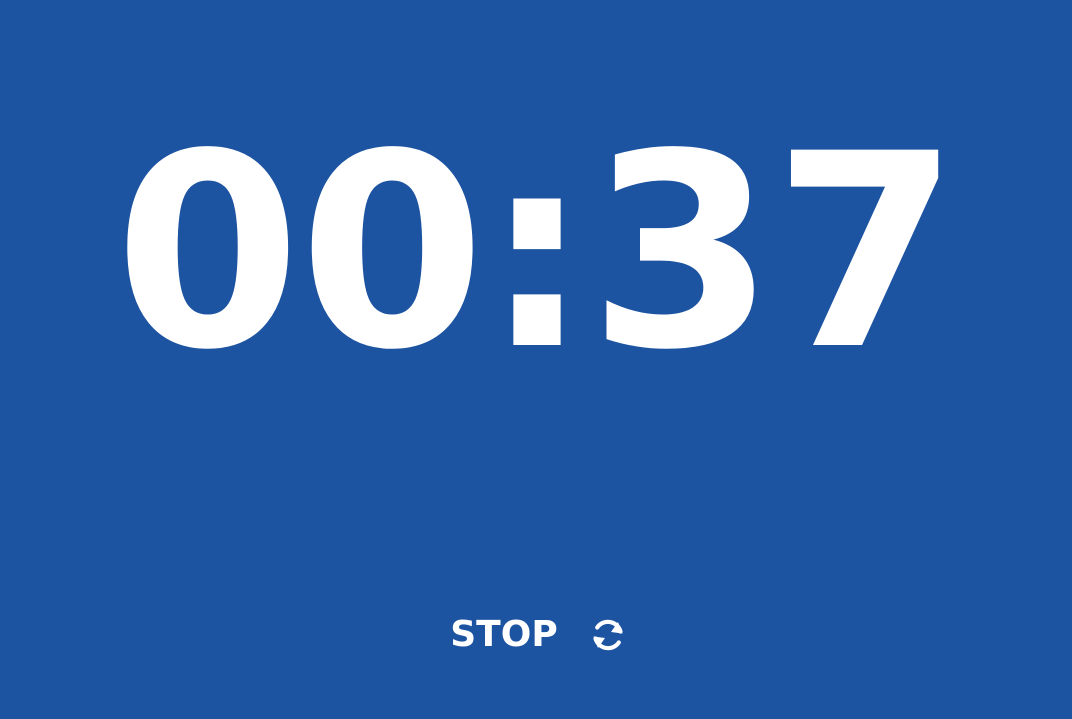 This screenshot has width=1072, height=719. Describe the element at coordinates (503, 635) in the screenshot. I see `stop-button: STOP` at that location.